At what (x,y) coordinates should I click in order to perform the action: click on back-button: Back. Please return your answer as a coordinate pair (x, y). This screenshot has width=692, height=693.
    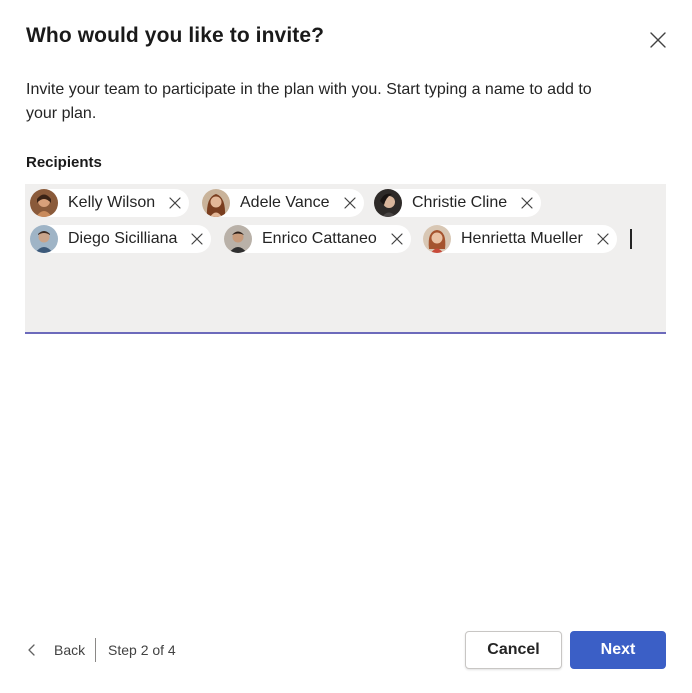
    Looking at the image, I should click on (55, 650).